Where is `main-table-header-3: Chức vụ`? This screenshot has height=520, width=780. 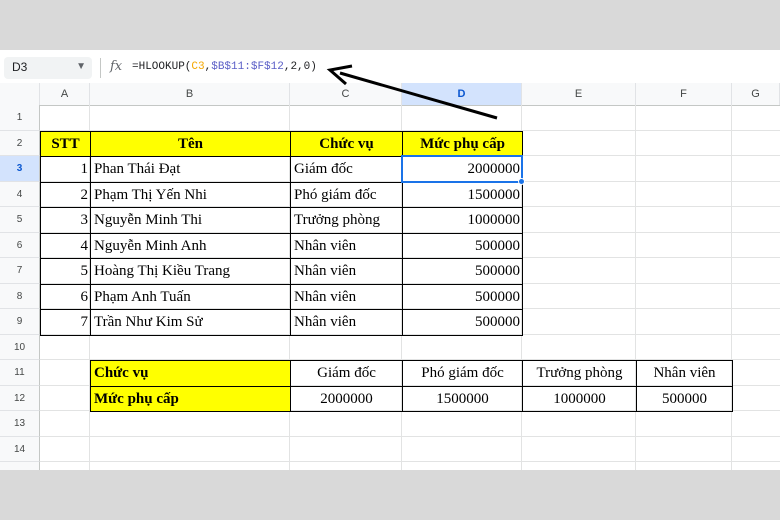 main-table-header-3: Chức vụ is located at coordinates (346, 143).